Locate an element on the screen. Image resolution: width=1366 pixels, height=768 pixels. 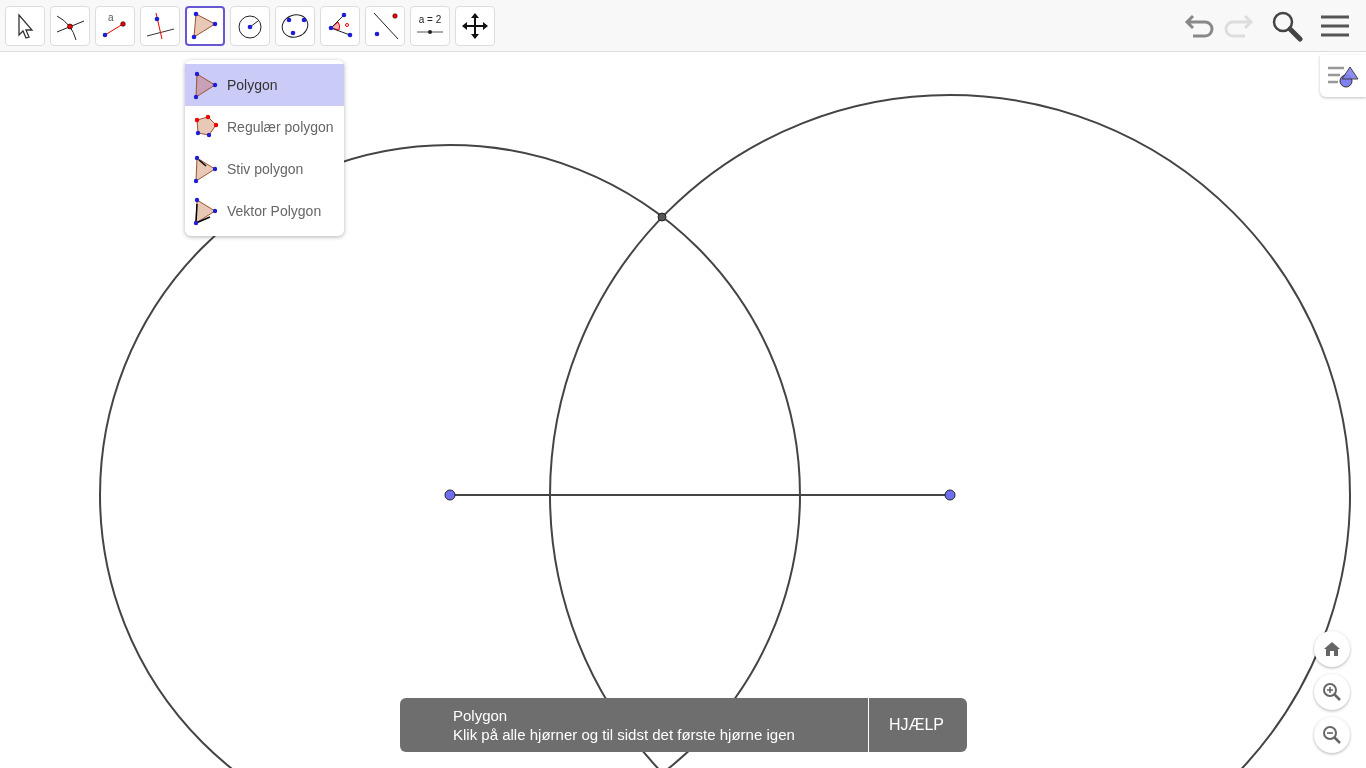
menu-item: Regulær polygon is located at coordinates (264, 127).